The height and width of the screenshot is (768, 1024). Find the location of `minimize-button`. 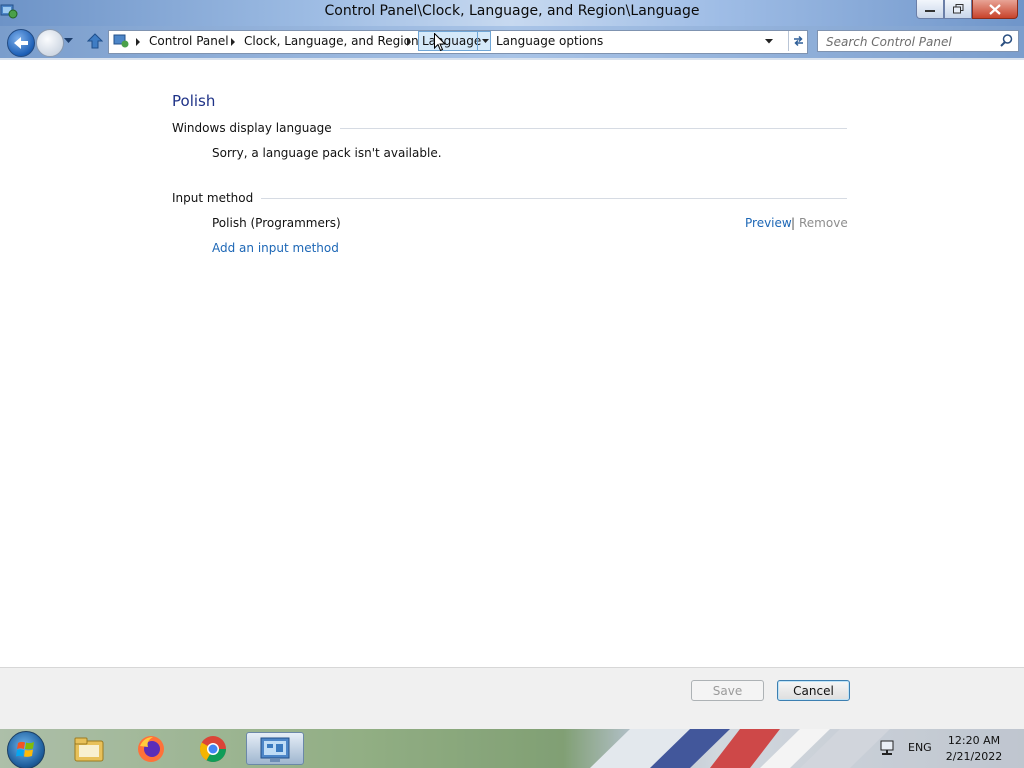

minimize-button is located at coordinates (930, 9).